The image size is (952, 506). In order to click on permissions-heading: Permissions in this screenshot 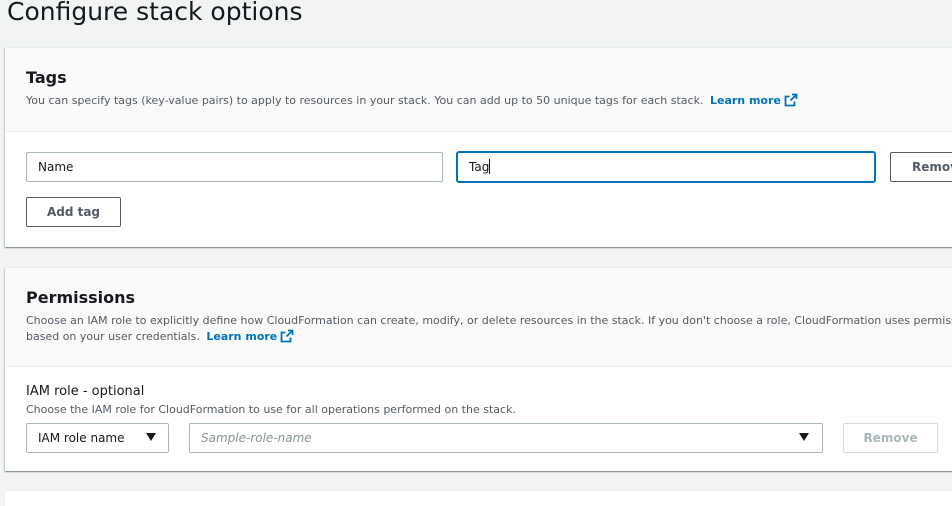, I will do `click(81, 297)`.